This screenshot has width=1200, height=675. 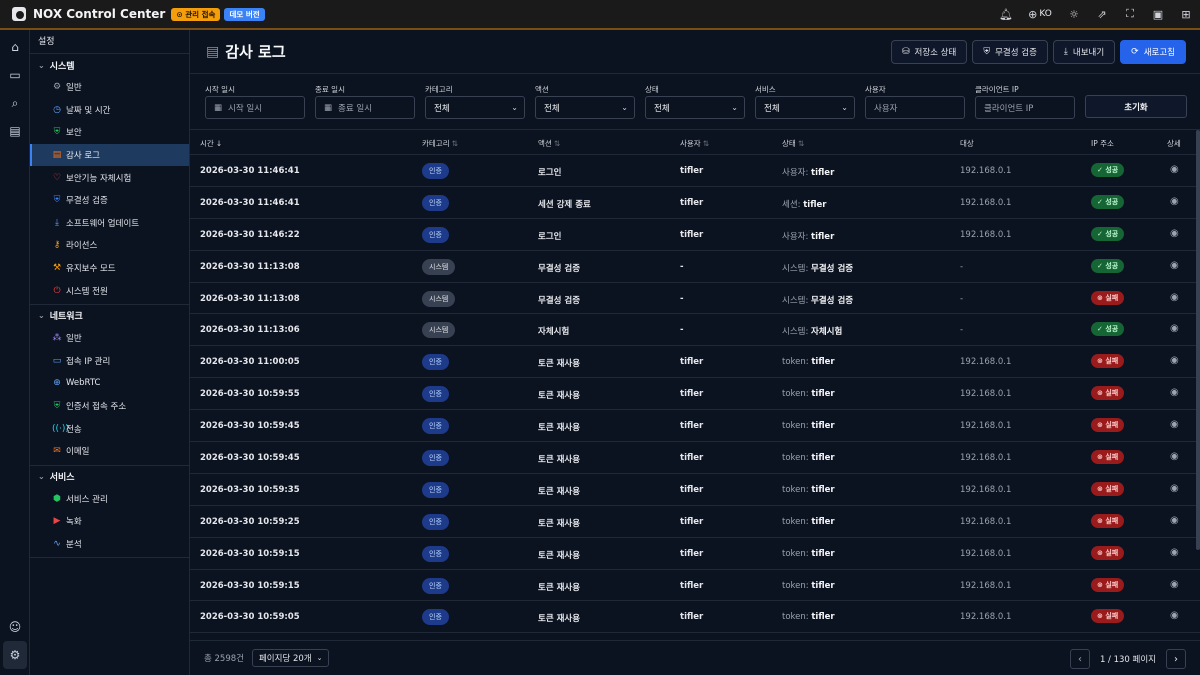 I want to click on panel-toggle-icon: ▣, so click(x=1158, y=14).